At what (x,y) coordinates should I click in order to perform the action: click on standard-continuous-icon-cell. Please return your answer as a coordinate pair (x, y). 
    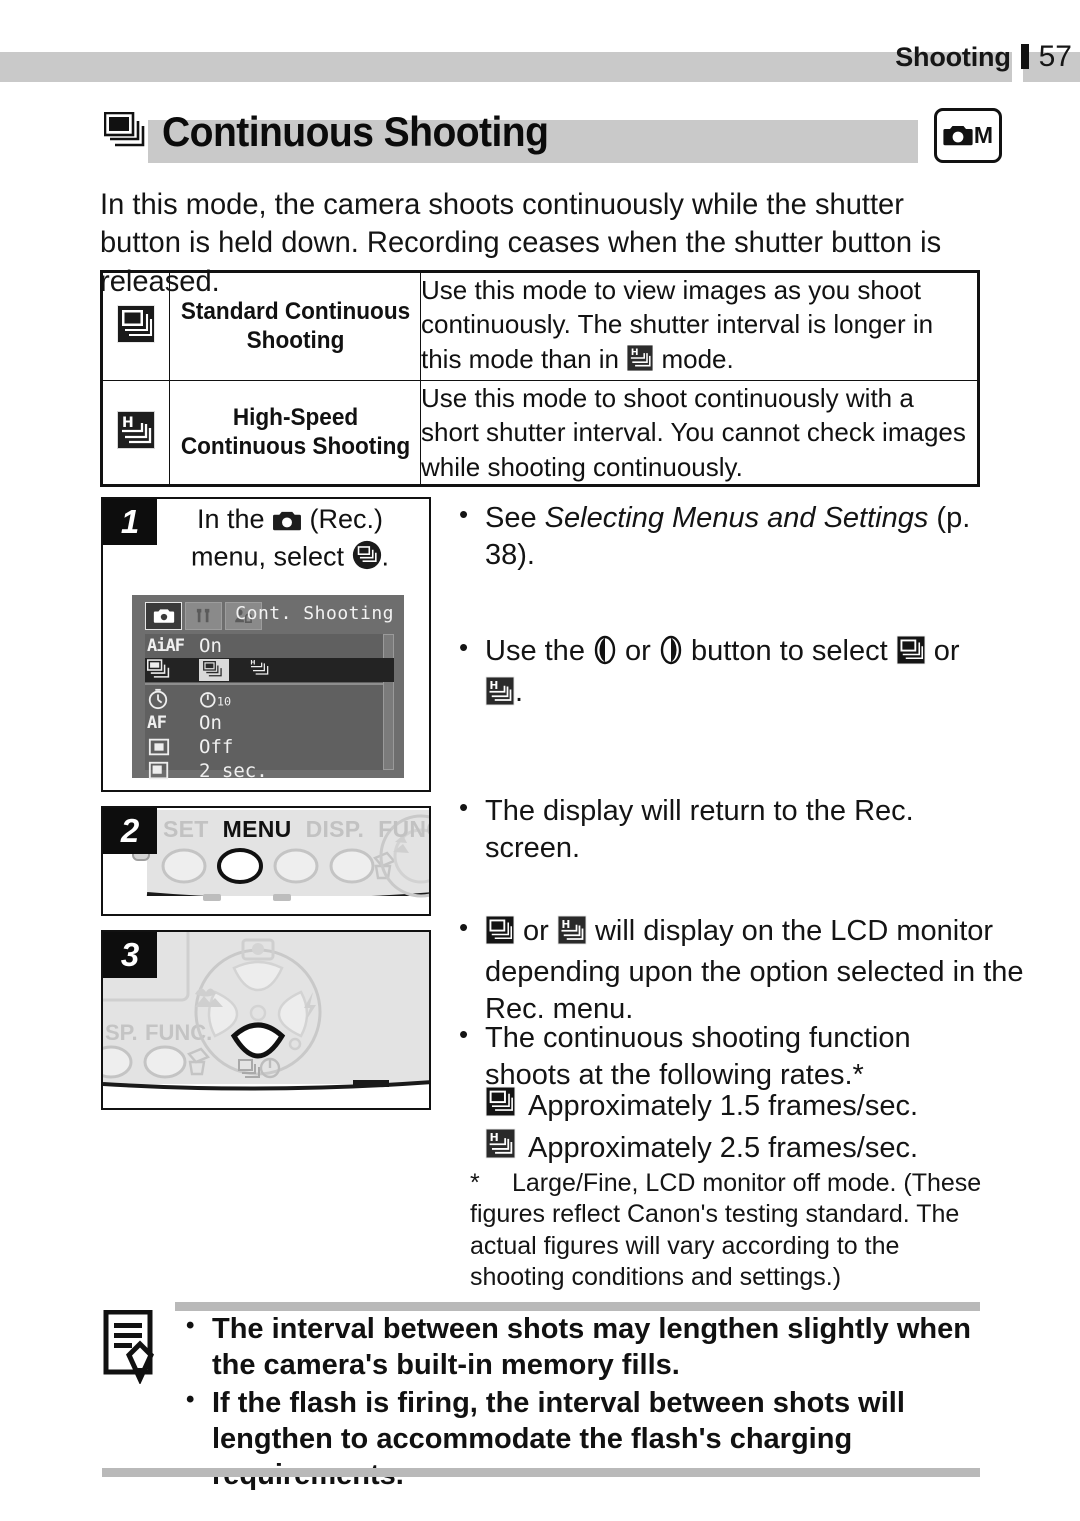
    Looking at the image, I should click on (135, 325).